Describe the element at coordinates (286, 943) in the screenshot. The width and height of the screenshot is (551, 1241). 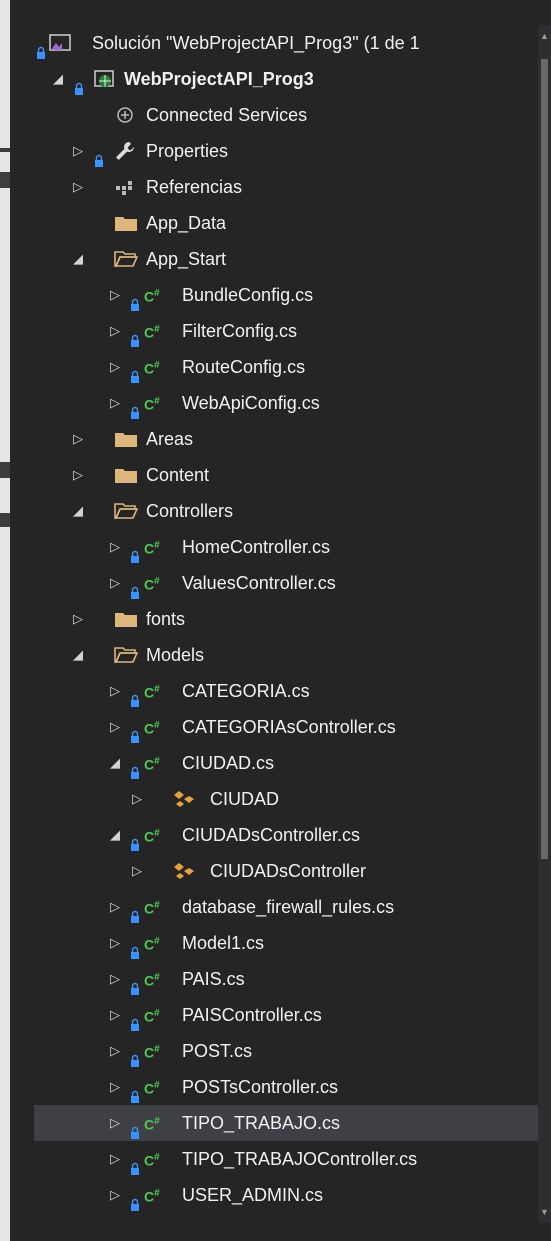
I see `tree-item: ▷ C# Model1.cs` at that location.